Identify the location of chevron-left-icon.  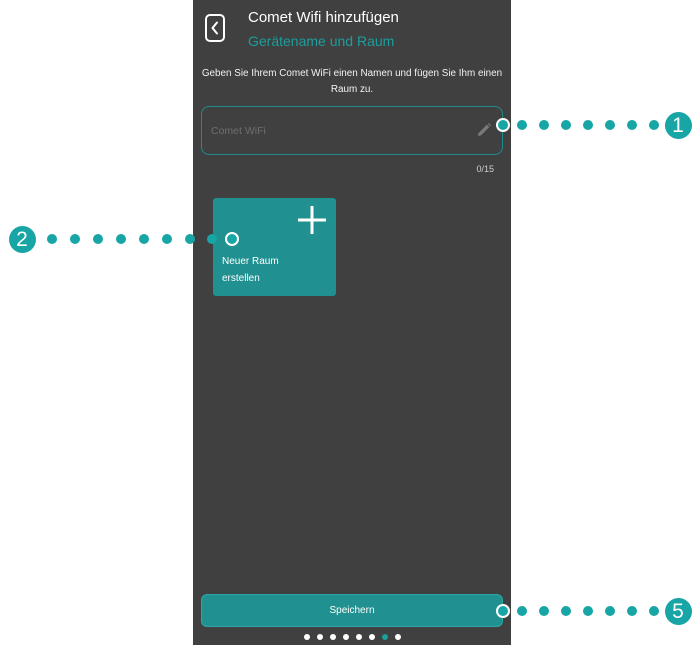
(214, 28).